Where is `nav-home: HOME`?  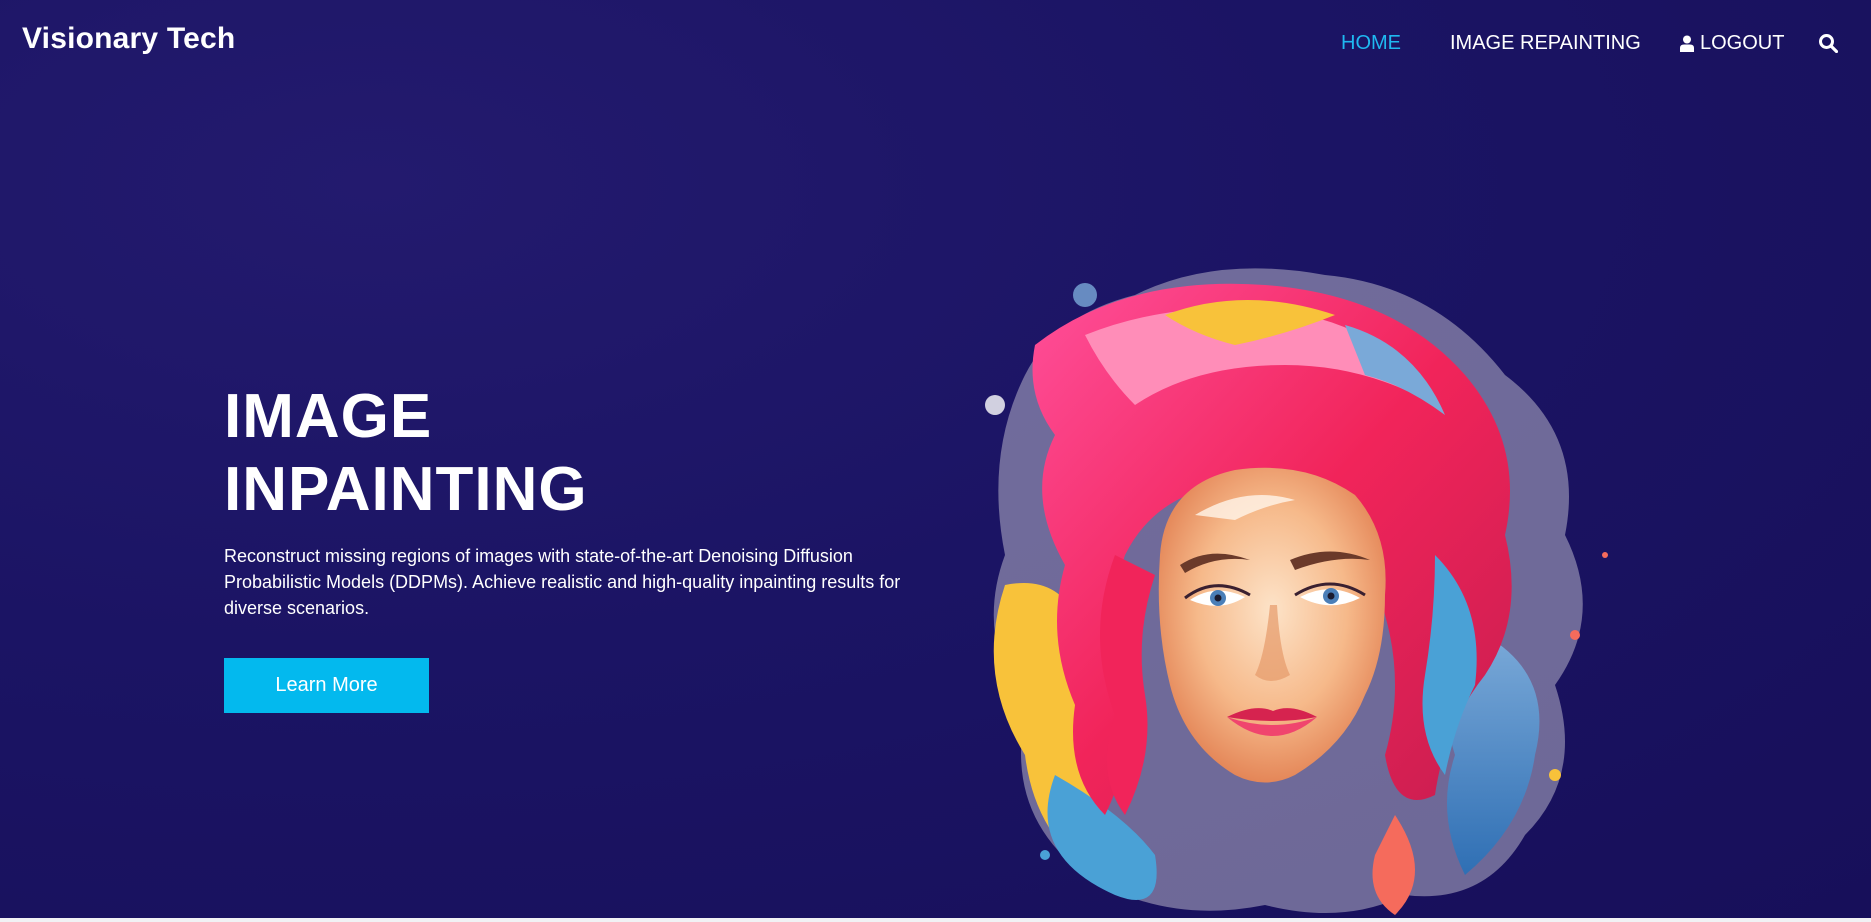 nav-home: HOME is located at coordinates (1371, 43).